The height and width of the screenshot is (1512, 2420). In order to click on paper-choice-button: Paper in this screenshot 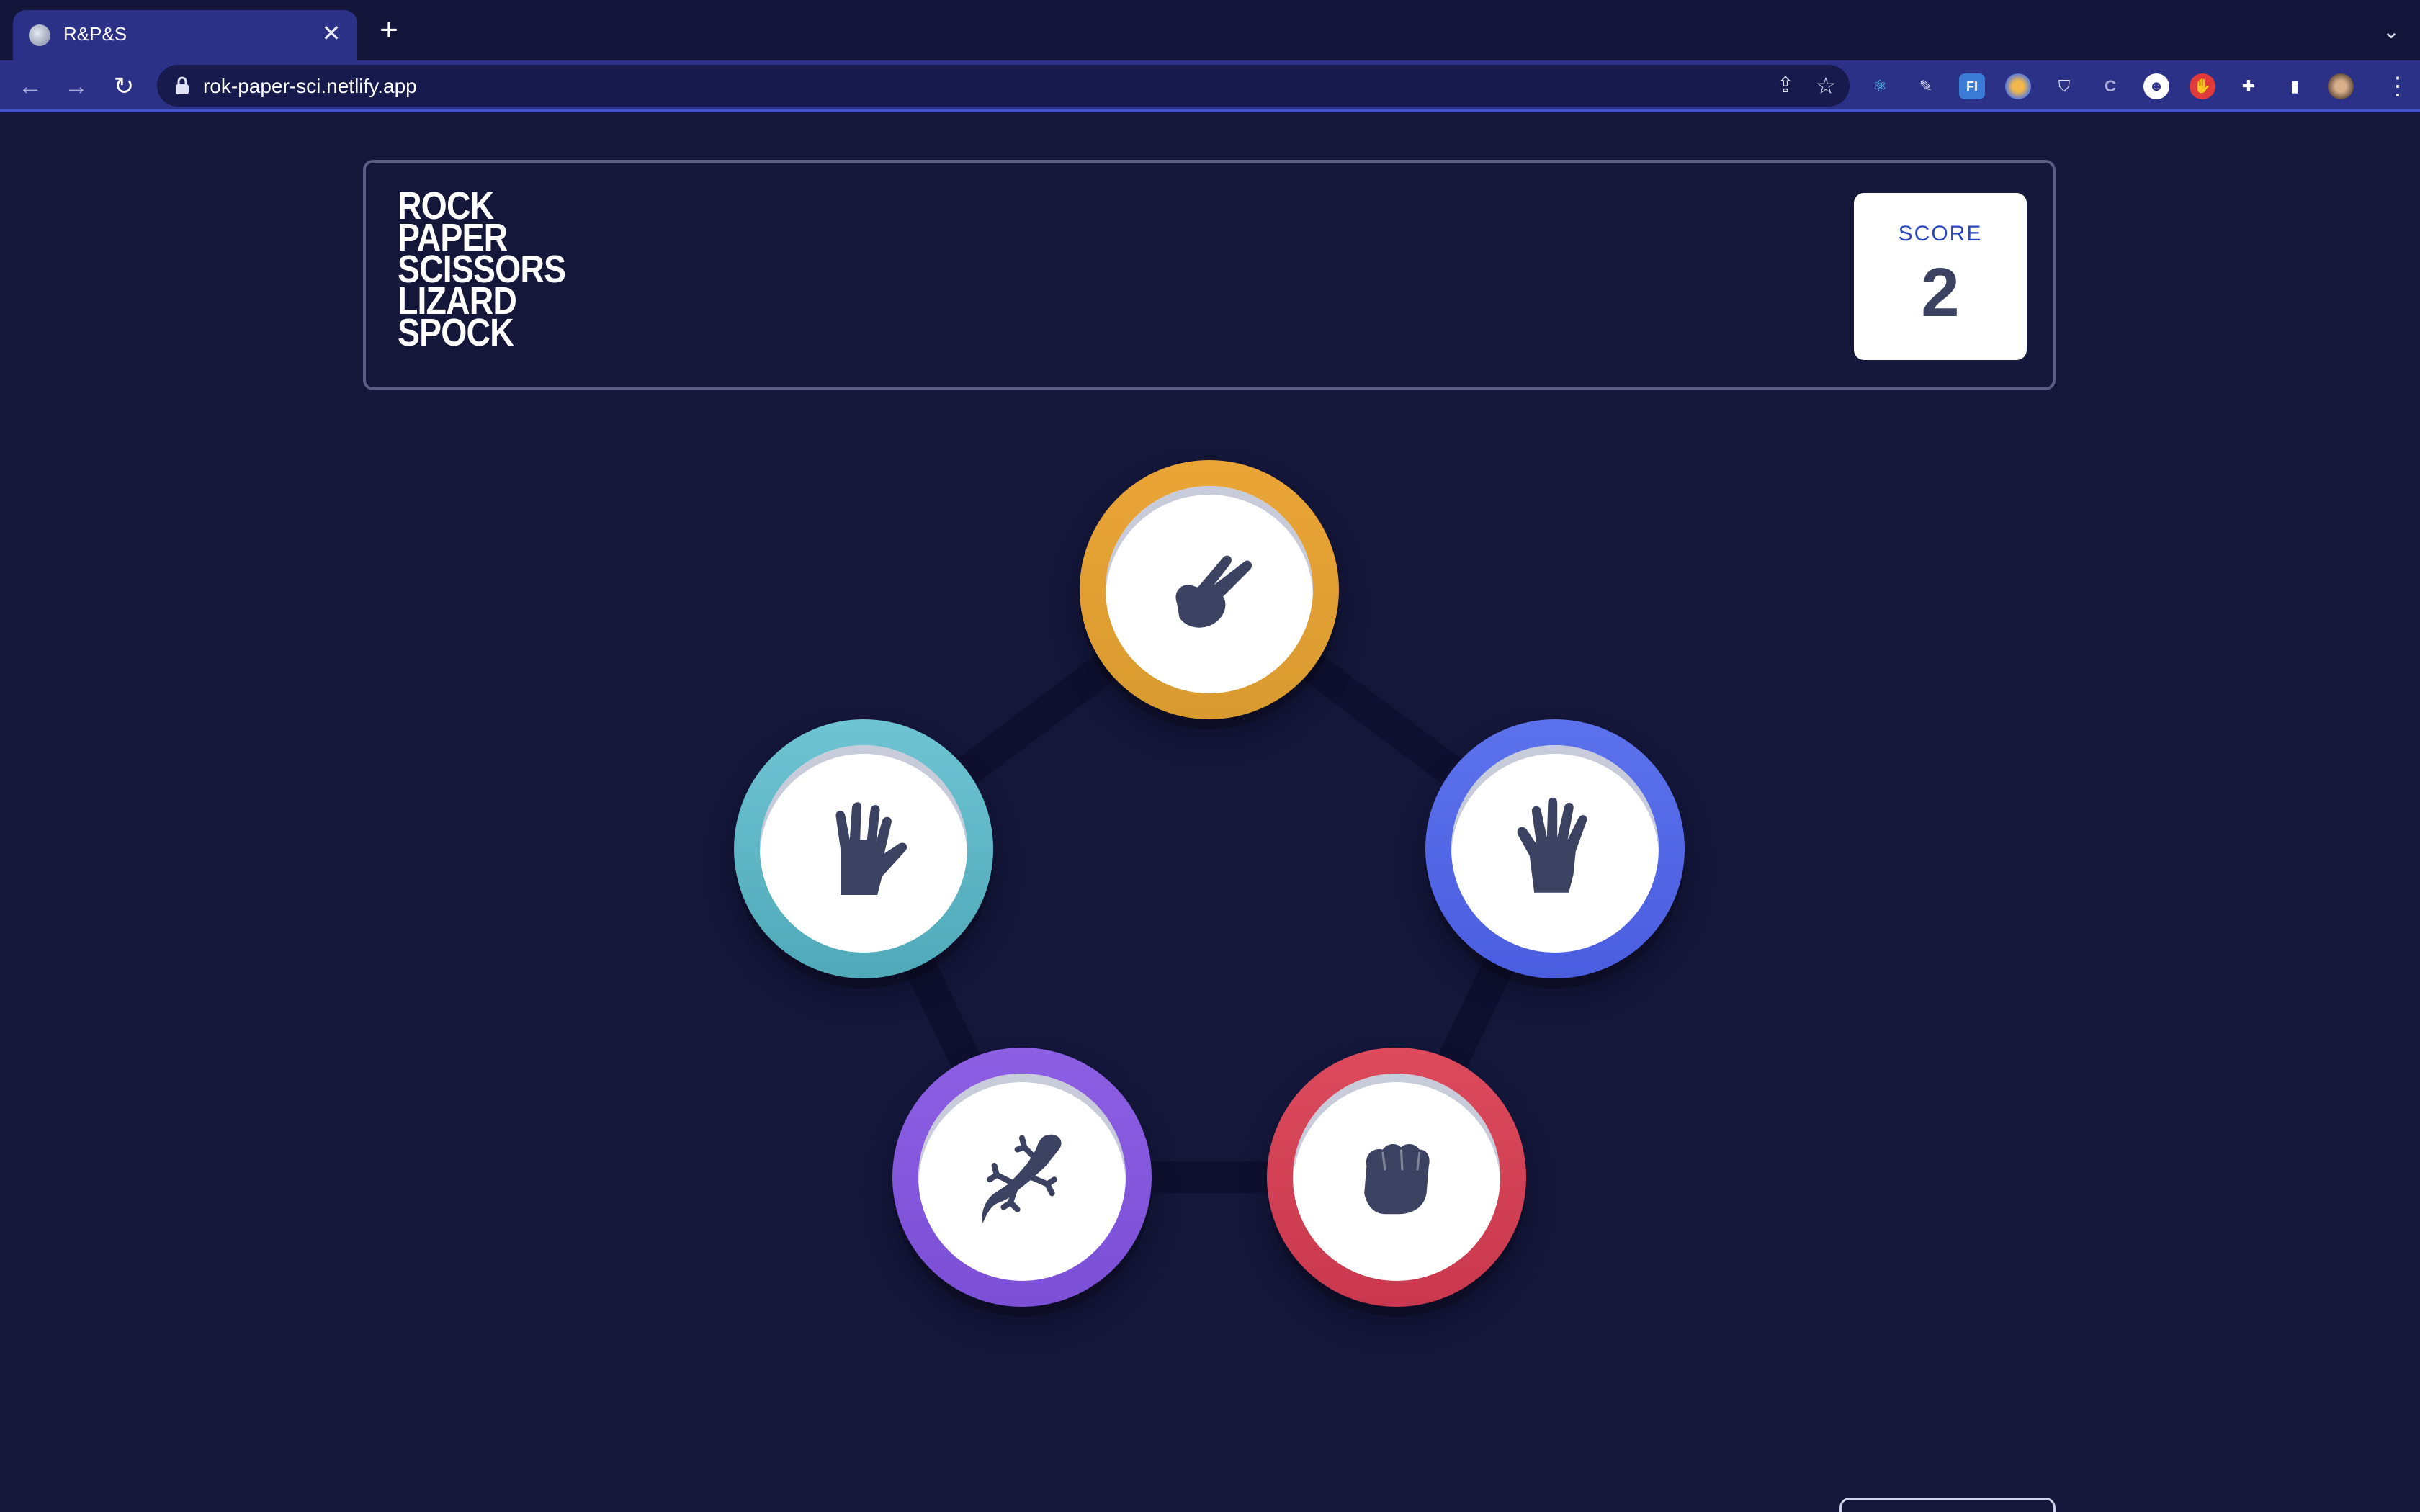, I will do `click(1555, 848)`.